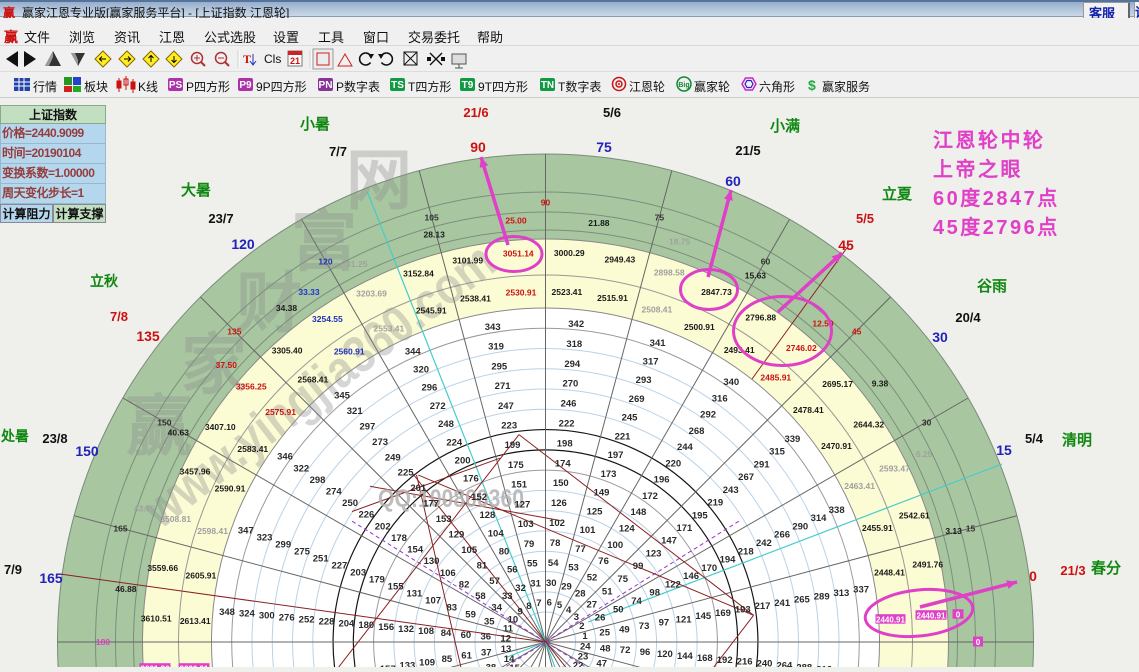  What do you see at coordinates (302, 551) in the screenshot?
I see `svg-text: 275` at bounding box center [302, 551].